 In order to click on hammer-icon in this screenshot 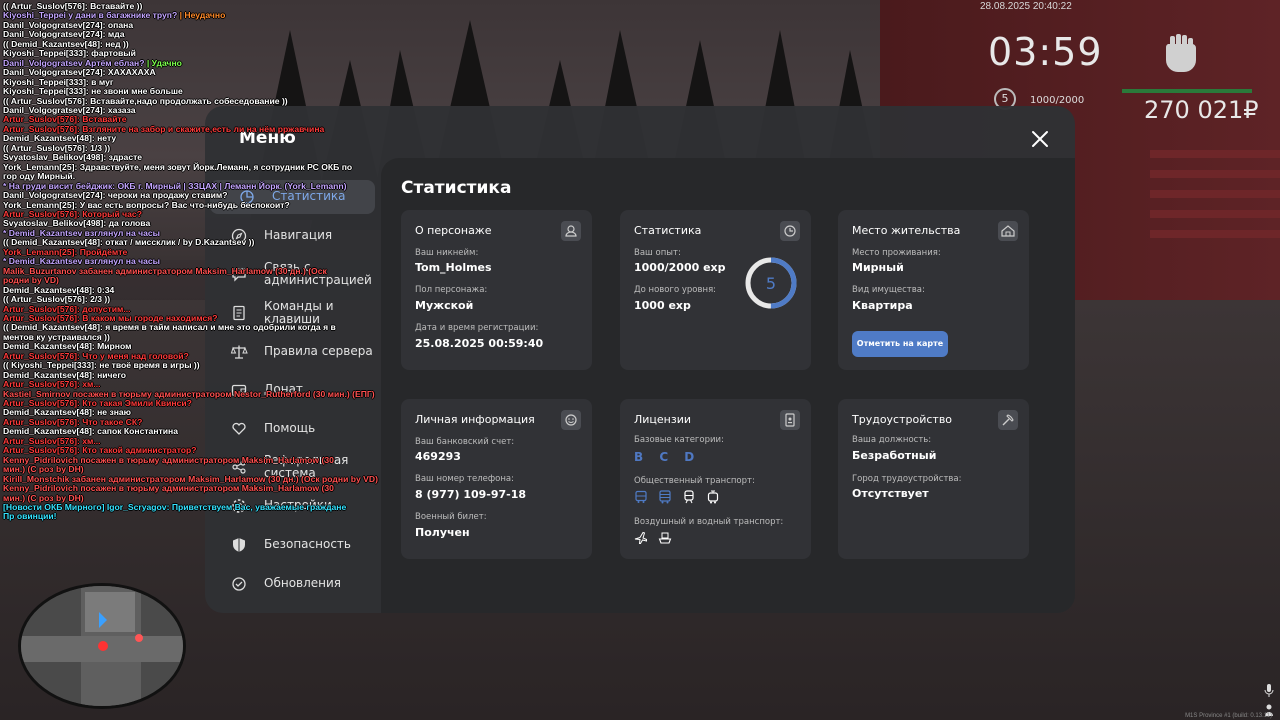, I will do `click(1008, 420)`.